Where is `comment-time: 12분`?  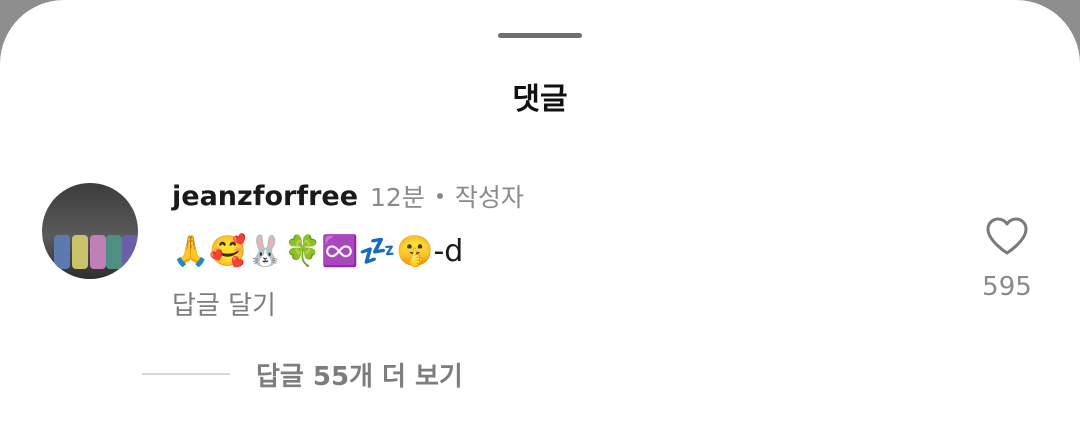 comment-time: 12분 is located at coordinates (397, 197).